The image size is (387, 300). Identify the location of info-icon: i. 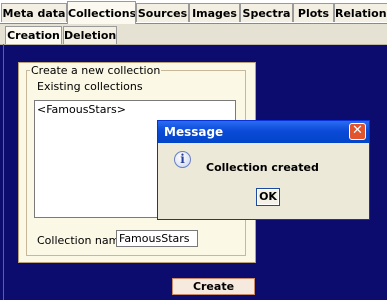
(182, 159).